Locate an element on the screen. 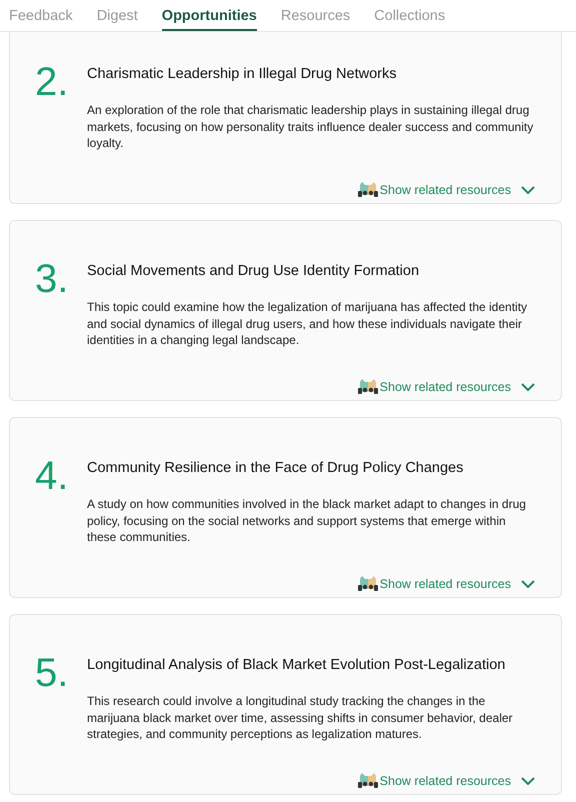  tab: Collections is located at coordinates (410, 15).